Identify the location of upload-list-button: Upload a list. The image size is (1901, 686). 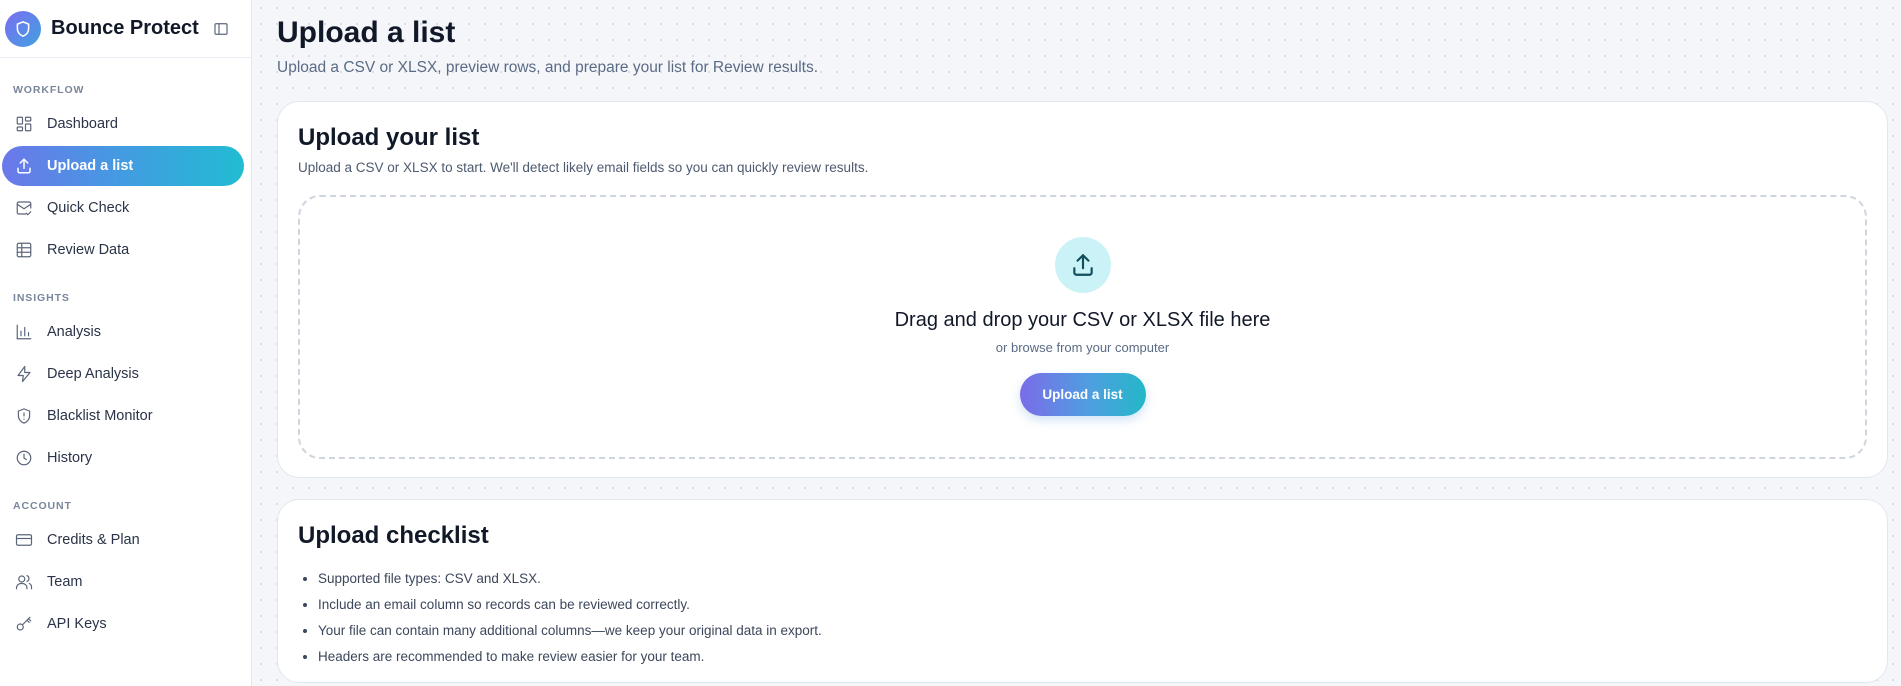
(1082, 394).